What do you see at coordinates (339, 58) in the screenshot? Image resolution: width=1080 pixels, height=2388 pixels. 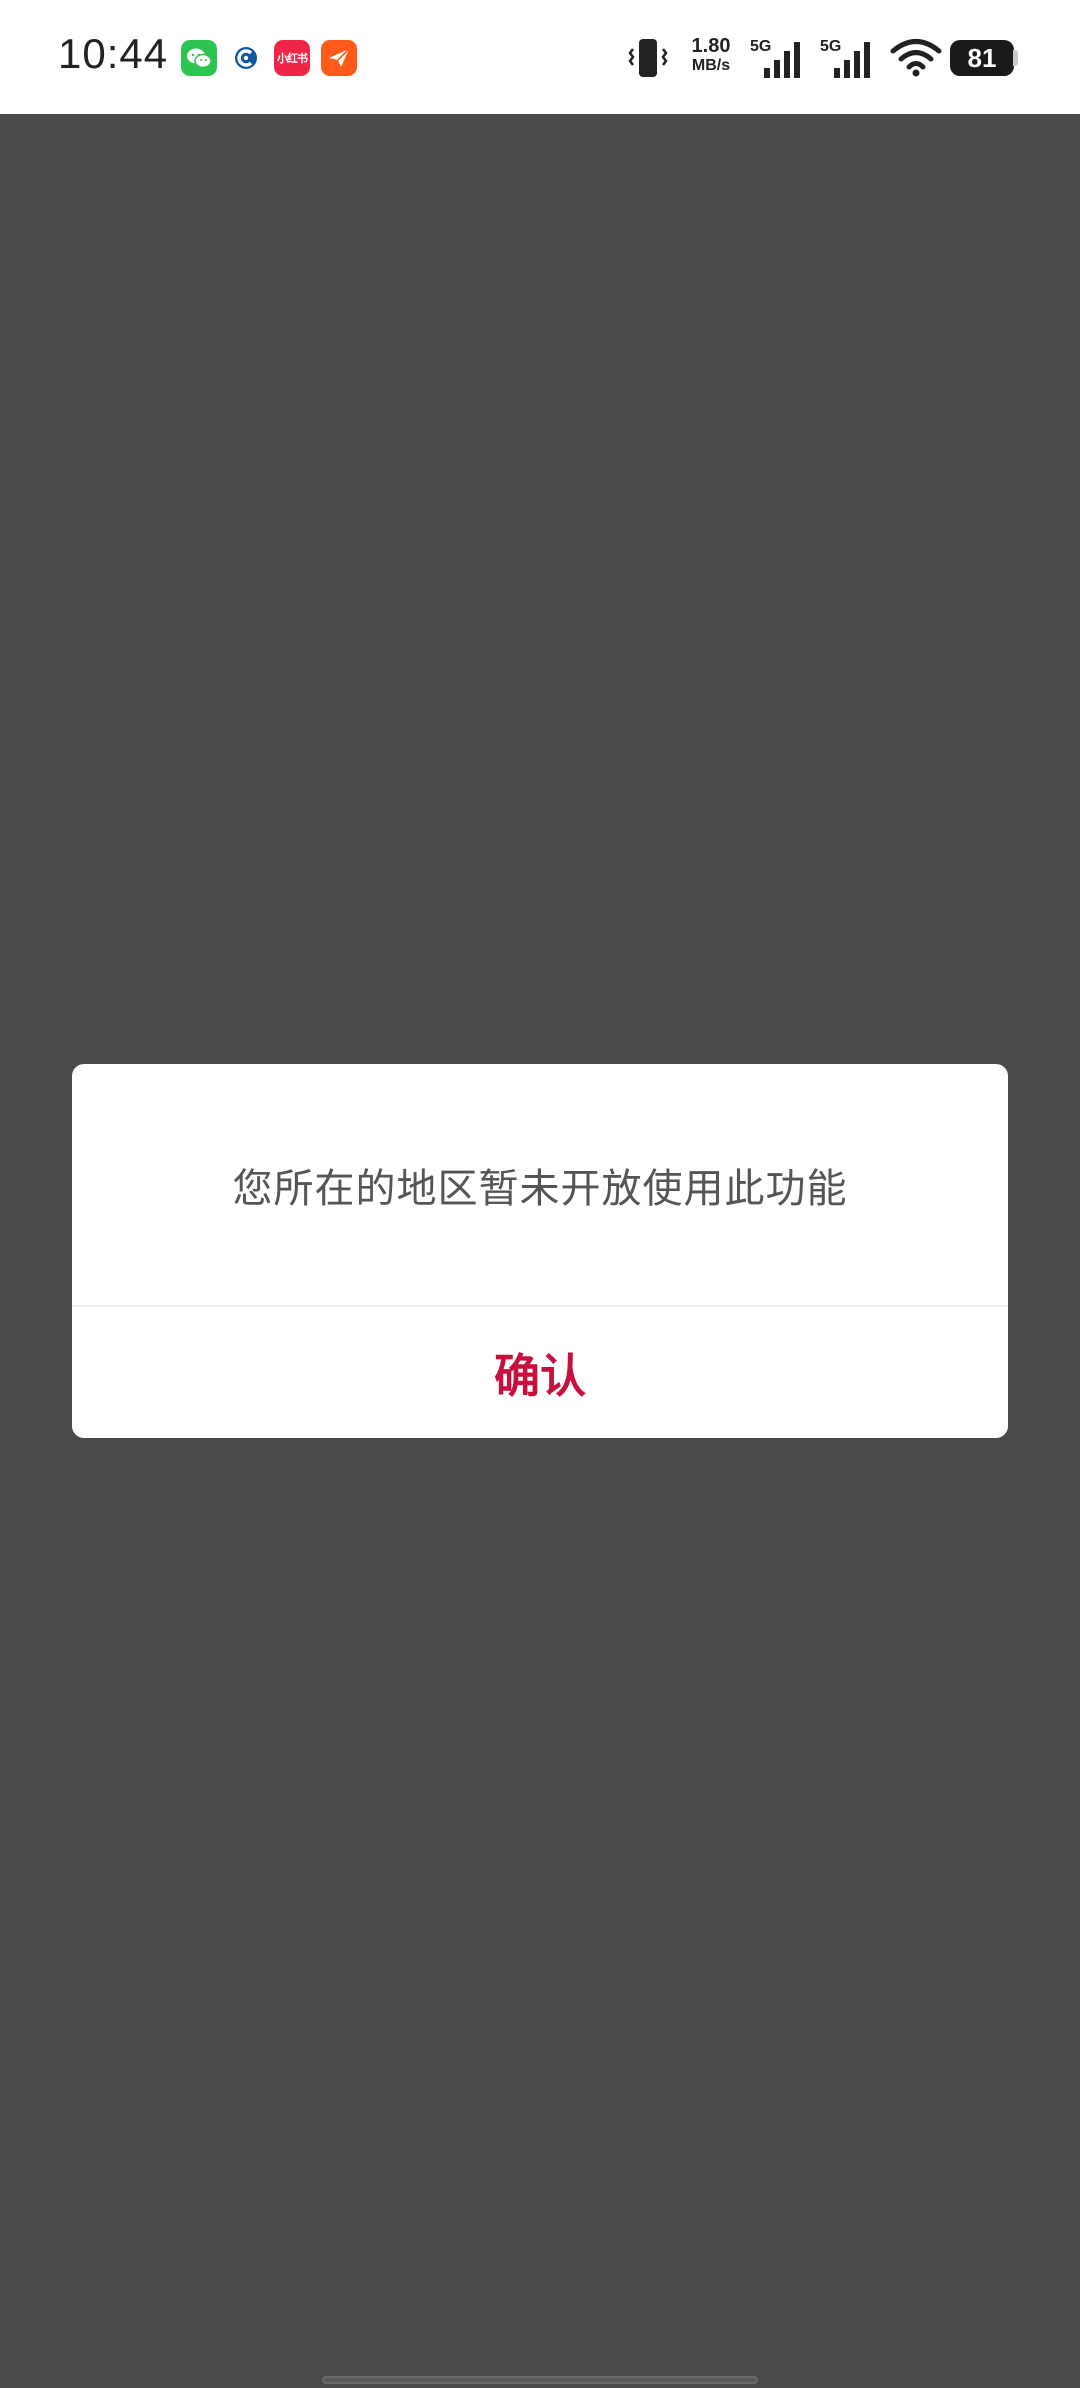 I see `paper-plane-icon` at bounding box center [339, 58].